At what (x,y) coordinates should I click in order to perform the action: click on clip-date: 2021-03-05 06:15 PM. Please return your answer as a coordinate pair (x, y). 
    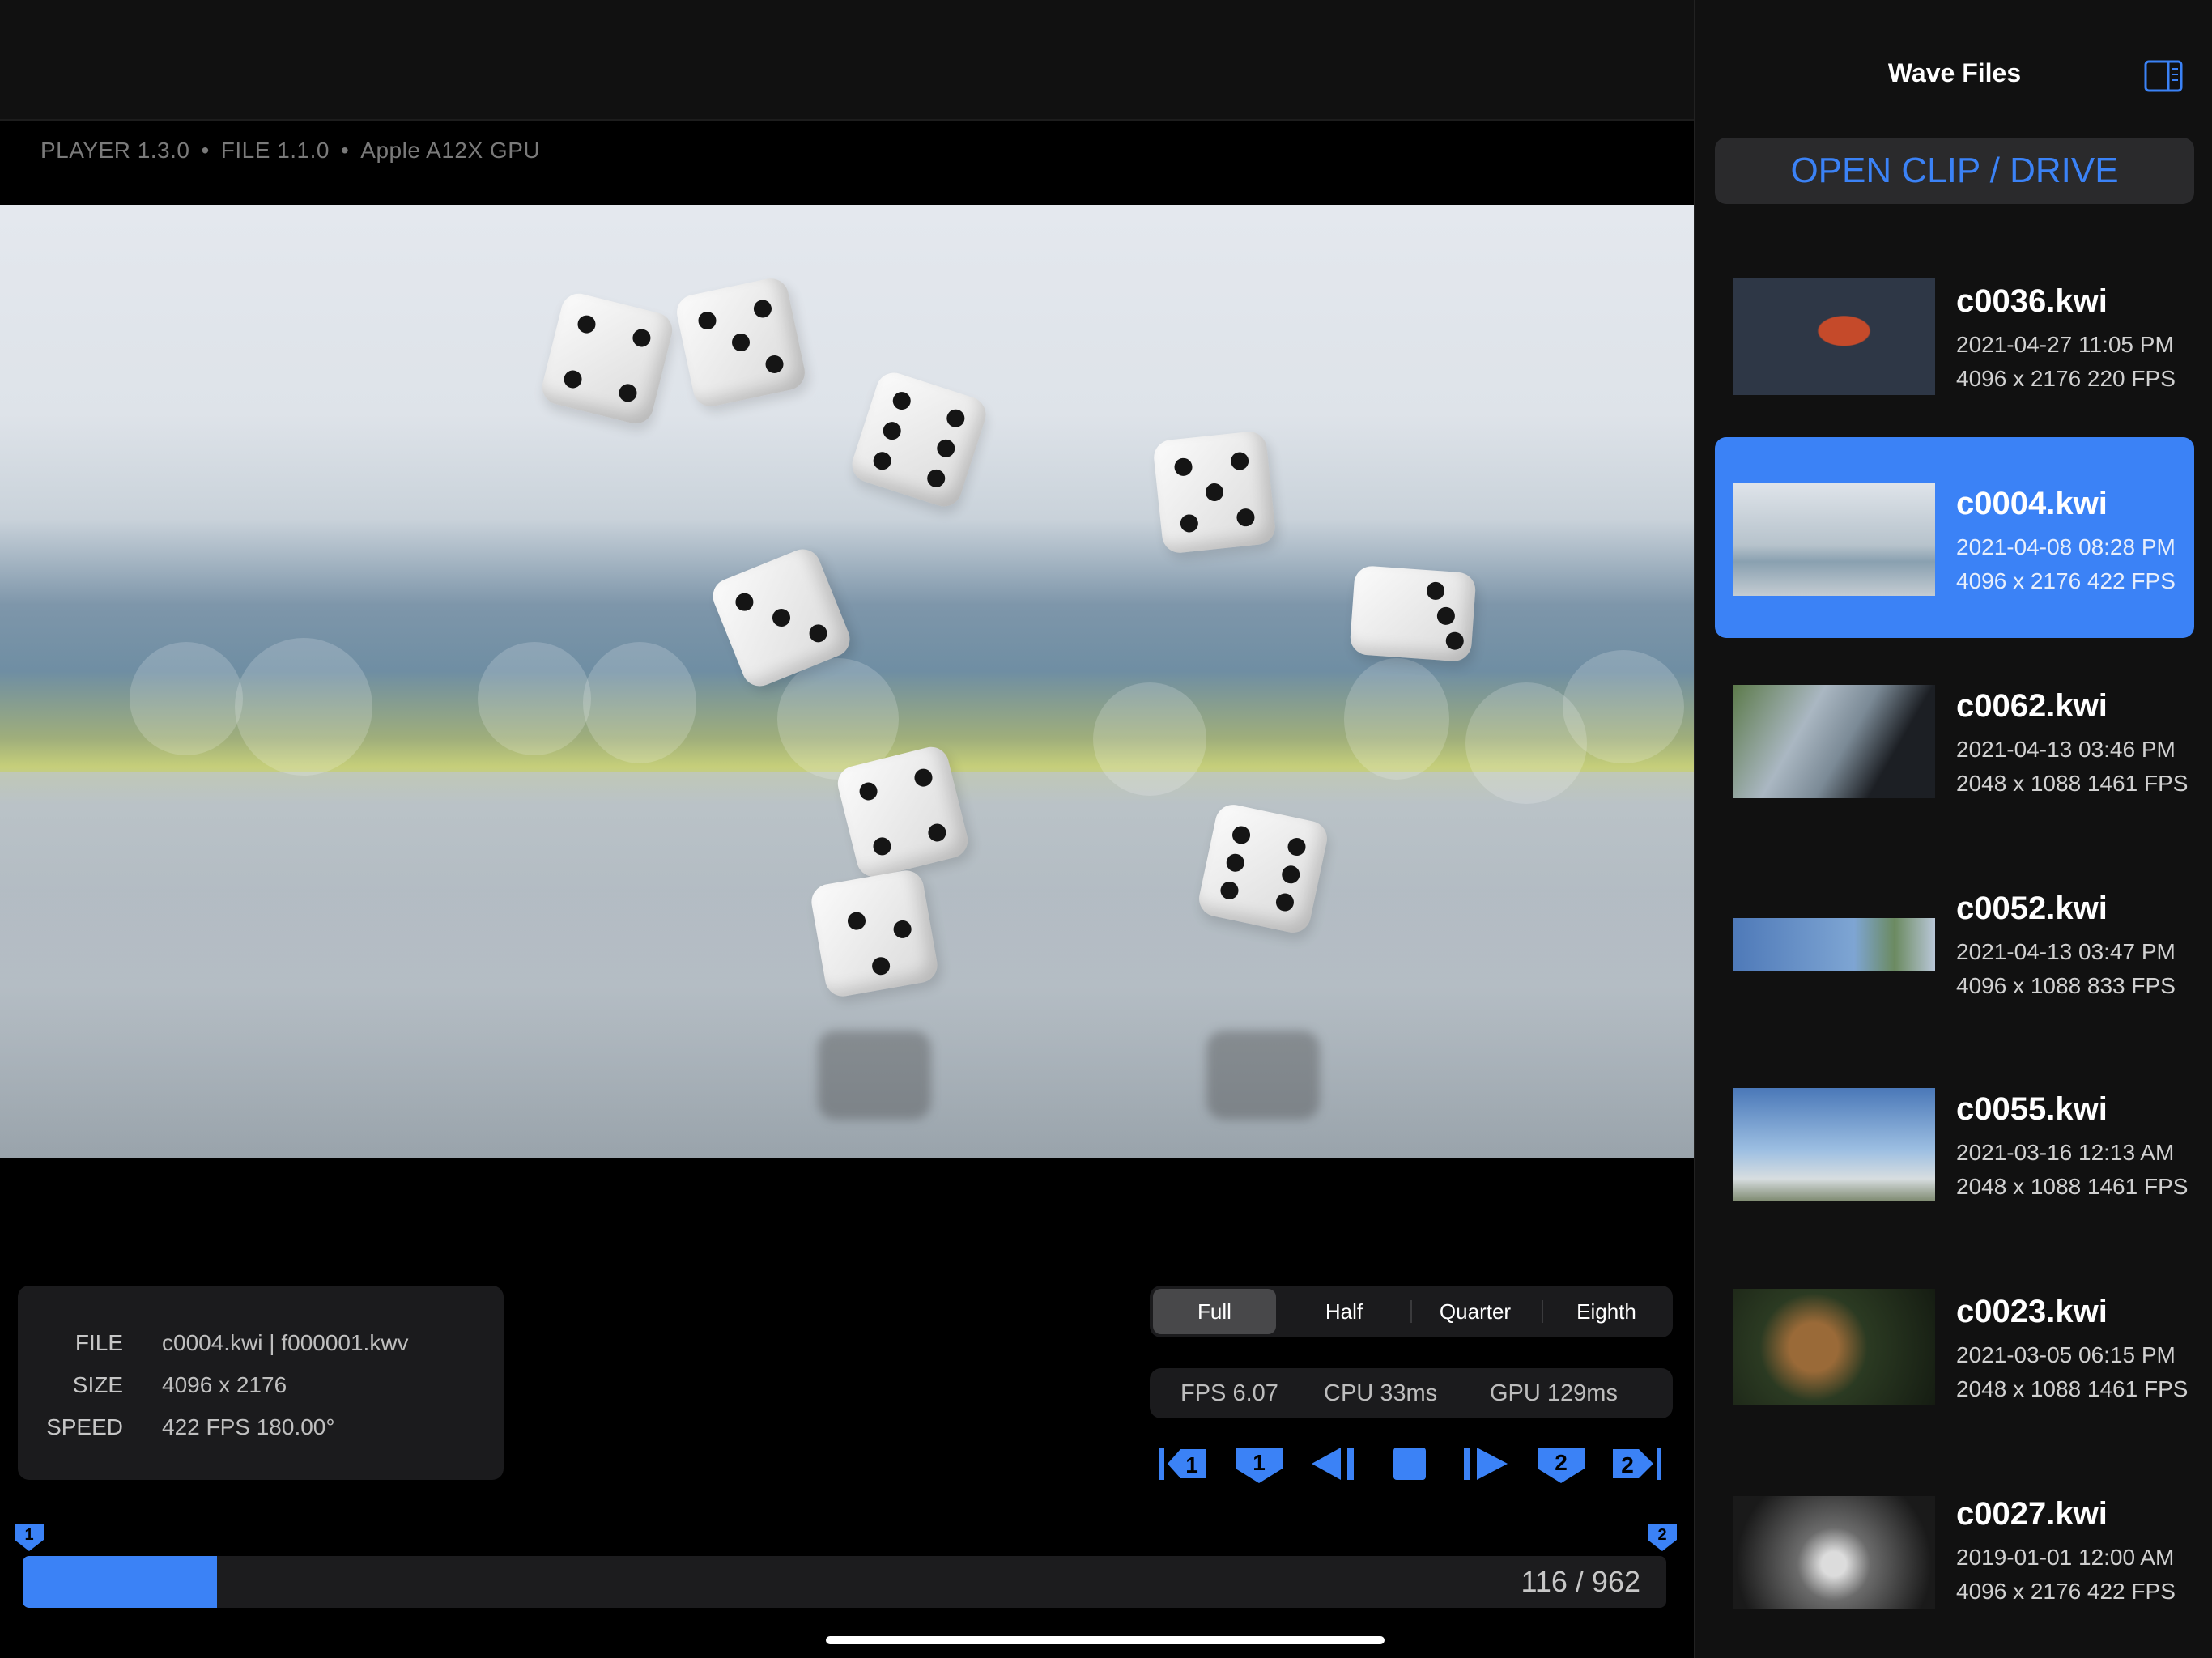
    Looking at the image, I should click on (2066, 1354).